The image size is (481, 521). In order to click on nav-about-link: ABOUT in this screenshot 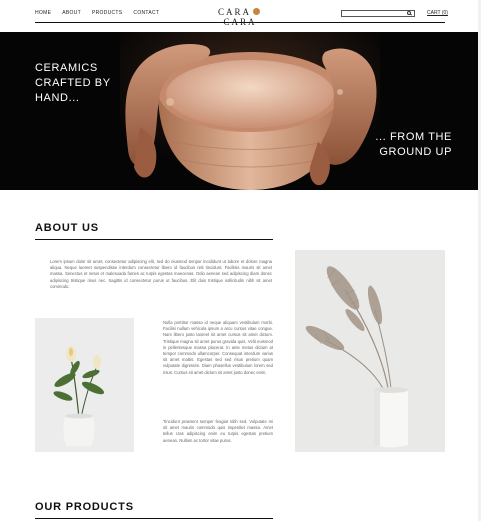, I will do `click(71, 13)`.